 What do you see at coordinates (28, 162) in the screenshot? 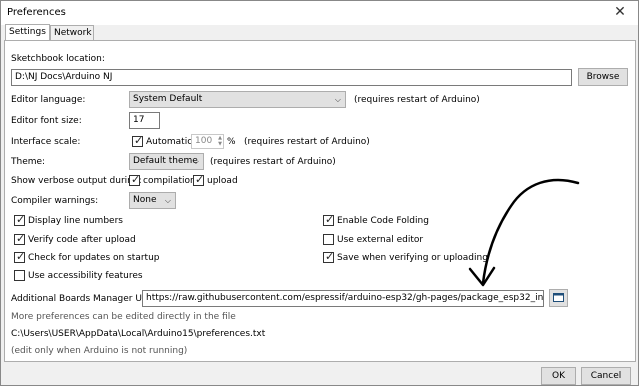
I see `theme-label: Theme:` at bounding box center [28, 162].